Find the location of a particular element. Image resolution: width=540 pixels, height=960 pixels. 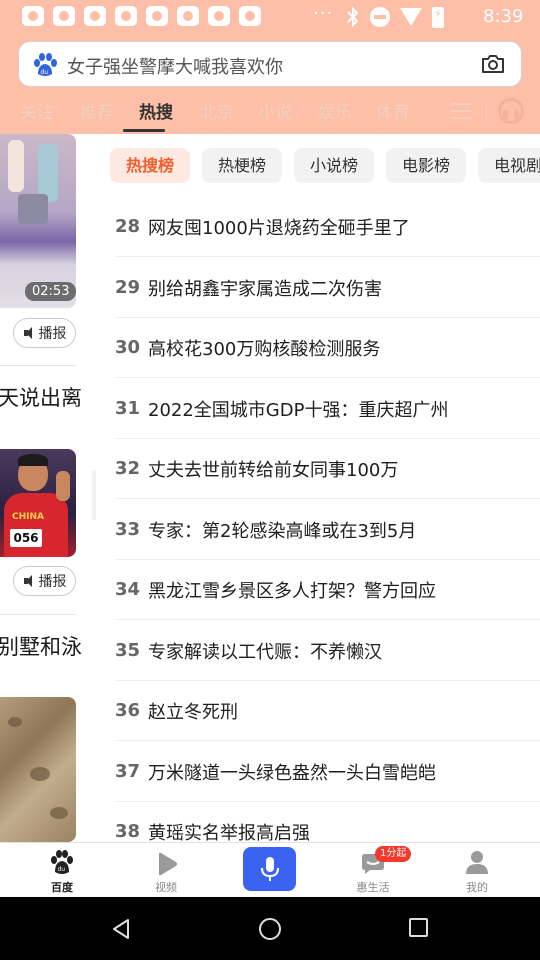

panel-edge is located at coordinates (94, 495).